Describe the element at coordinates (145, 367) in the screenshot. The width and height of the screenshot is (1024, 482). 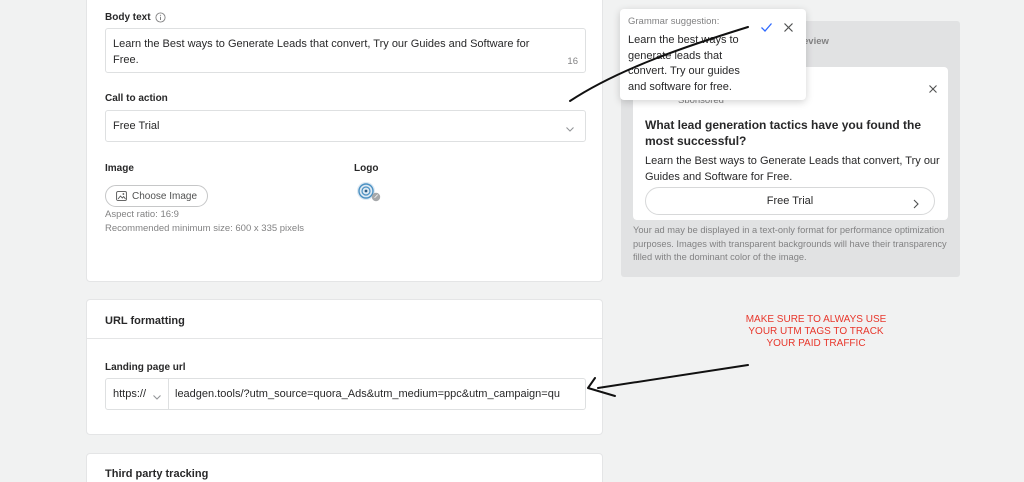
I see `landing-page-url-label: Landing page url` at that location.